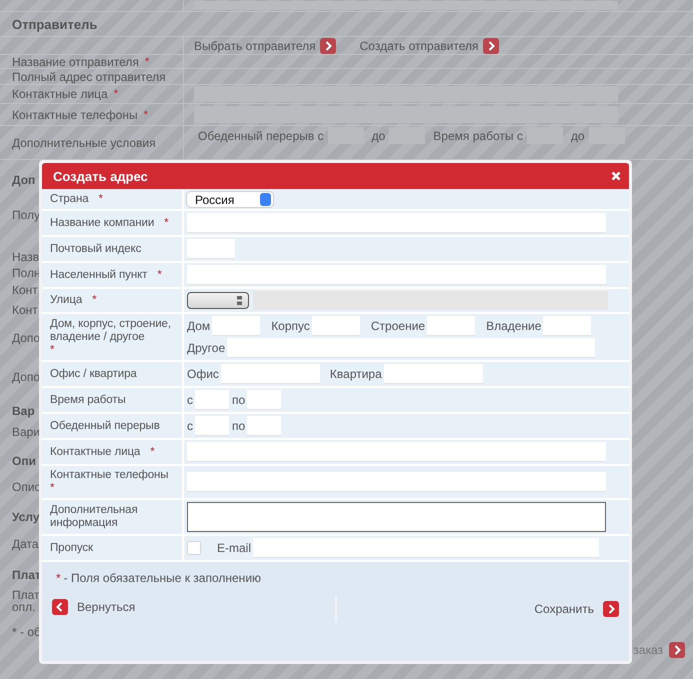 Image resolution: width=693 pixels, height=679 pixels. Describe the element at coordinates (234, 548) in the screenshot. I see `field-label: E-mail` at that location.